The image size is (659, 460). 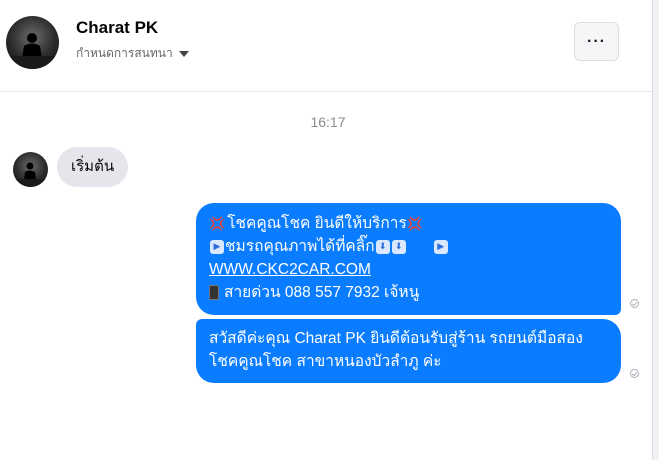 What do you see at coordinates (183, 54) in the screenshot?
I see `caret-down-icon` at bounding box center [183, 54].